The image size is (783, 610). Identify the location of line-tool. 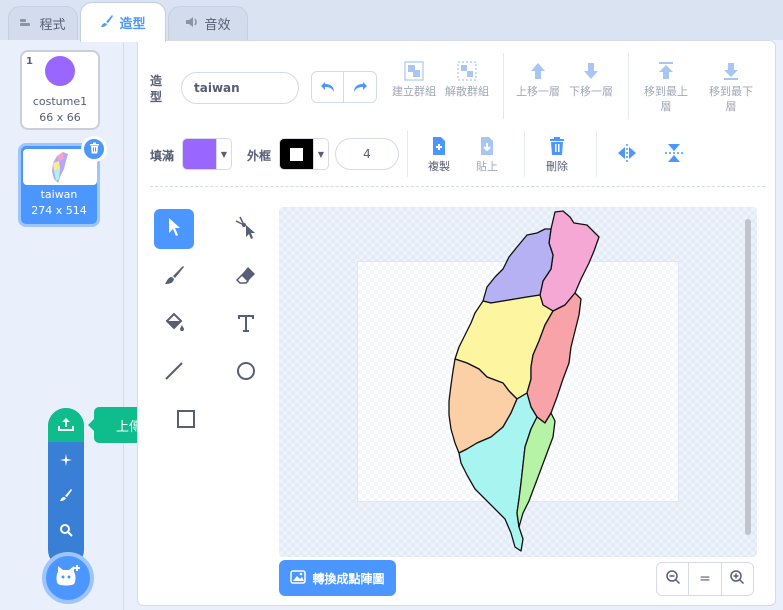
(174, 373).